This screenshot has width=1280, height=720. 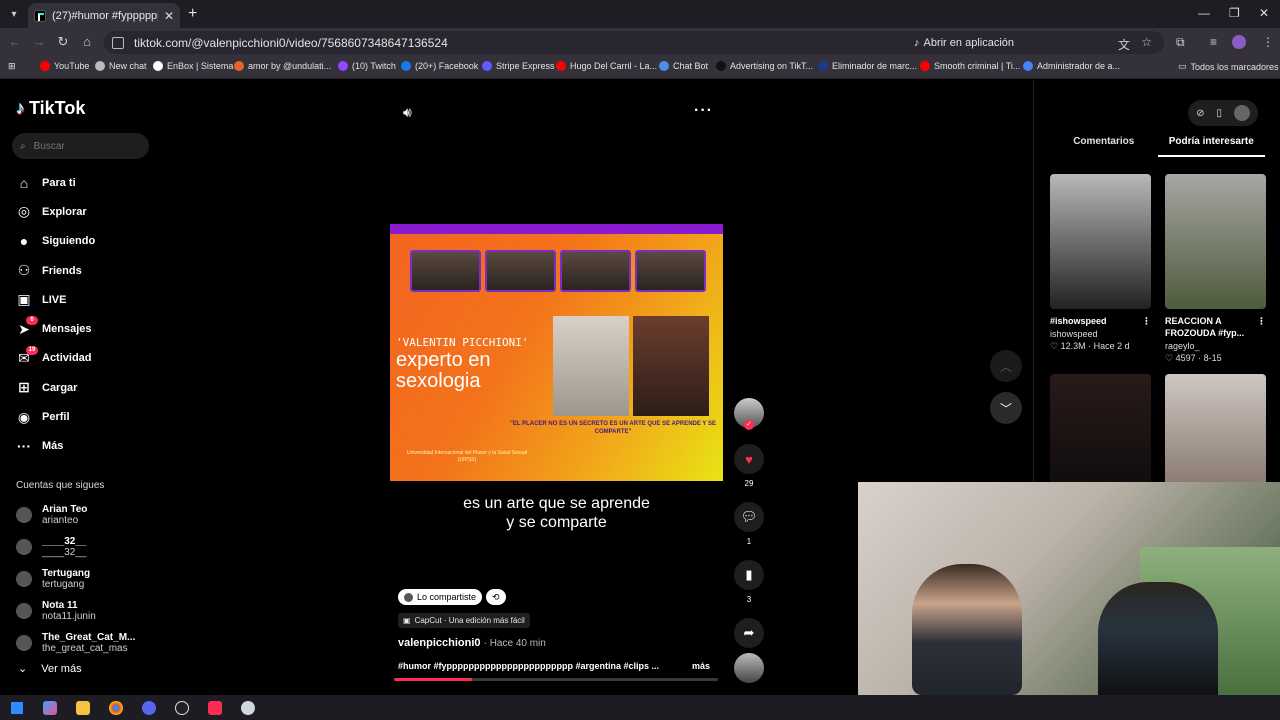 I want to click on discord-icon, so click(x=148, y=707).